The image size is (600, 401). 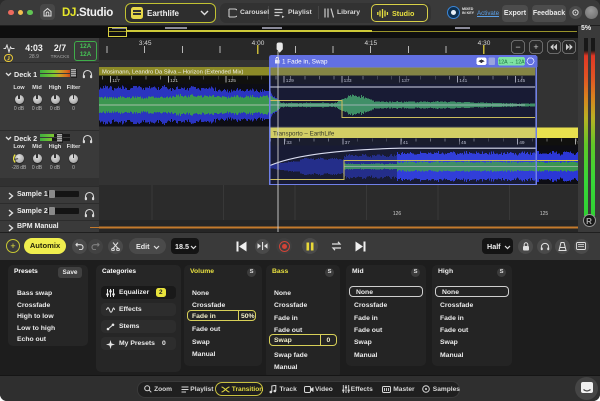 What do you see at coordinates (577, 143) in the screenshot?
I see `svg-text: 53` at bounding box center [577, 143].